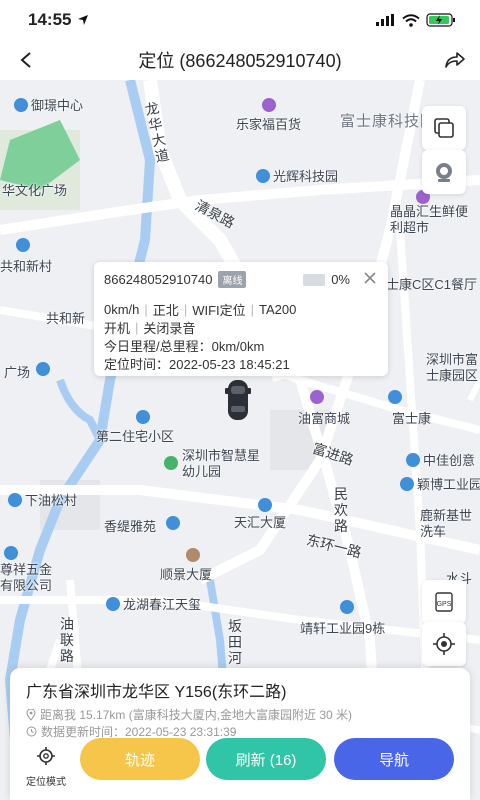 This screenshot has width=480, height=800. What do you see at coordinates (135, 436) in the screenshot?
I see `map-label: 第二住宅小区` at bounding box center [135, 436].